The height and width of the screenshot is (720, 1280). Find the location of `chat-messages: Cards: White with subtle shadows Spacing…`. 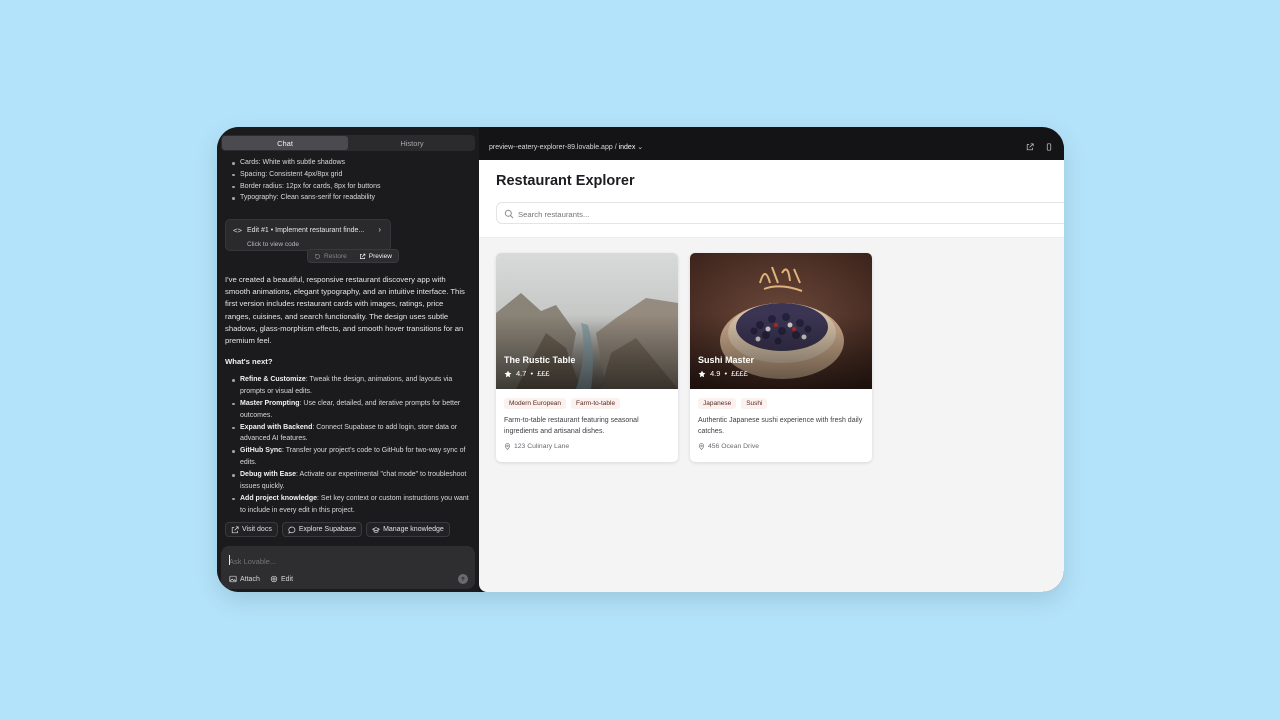

chat-messages: Cards: White with subtle shadows Spacing… is located at coordinates (349, 348).